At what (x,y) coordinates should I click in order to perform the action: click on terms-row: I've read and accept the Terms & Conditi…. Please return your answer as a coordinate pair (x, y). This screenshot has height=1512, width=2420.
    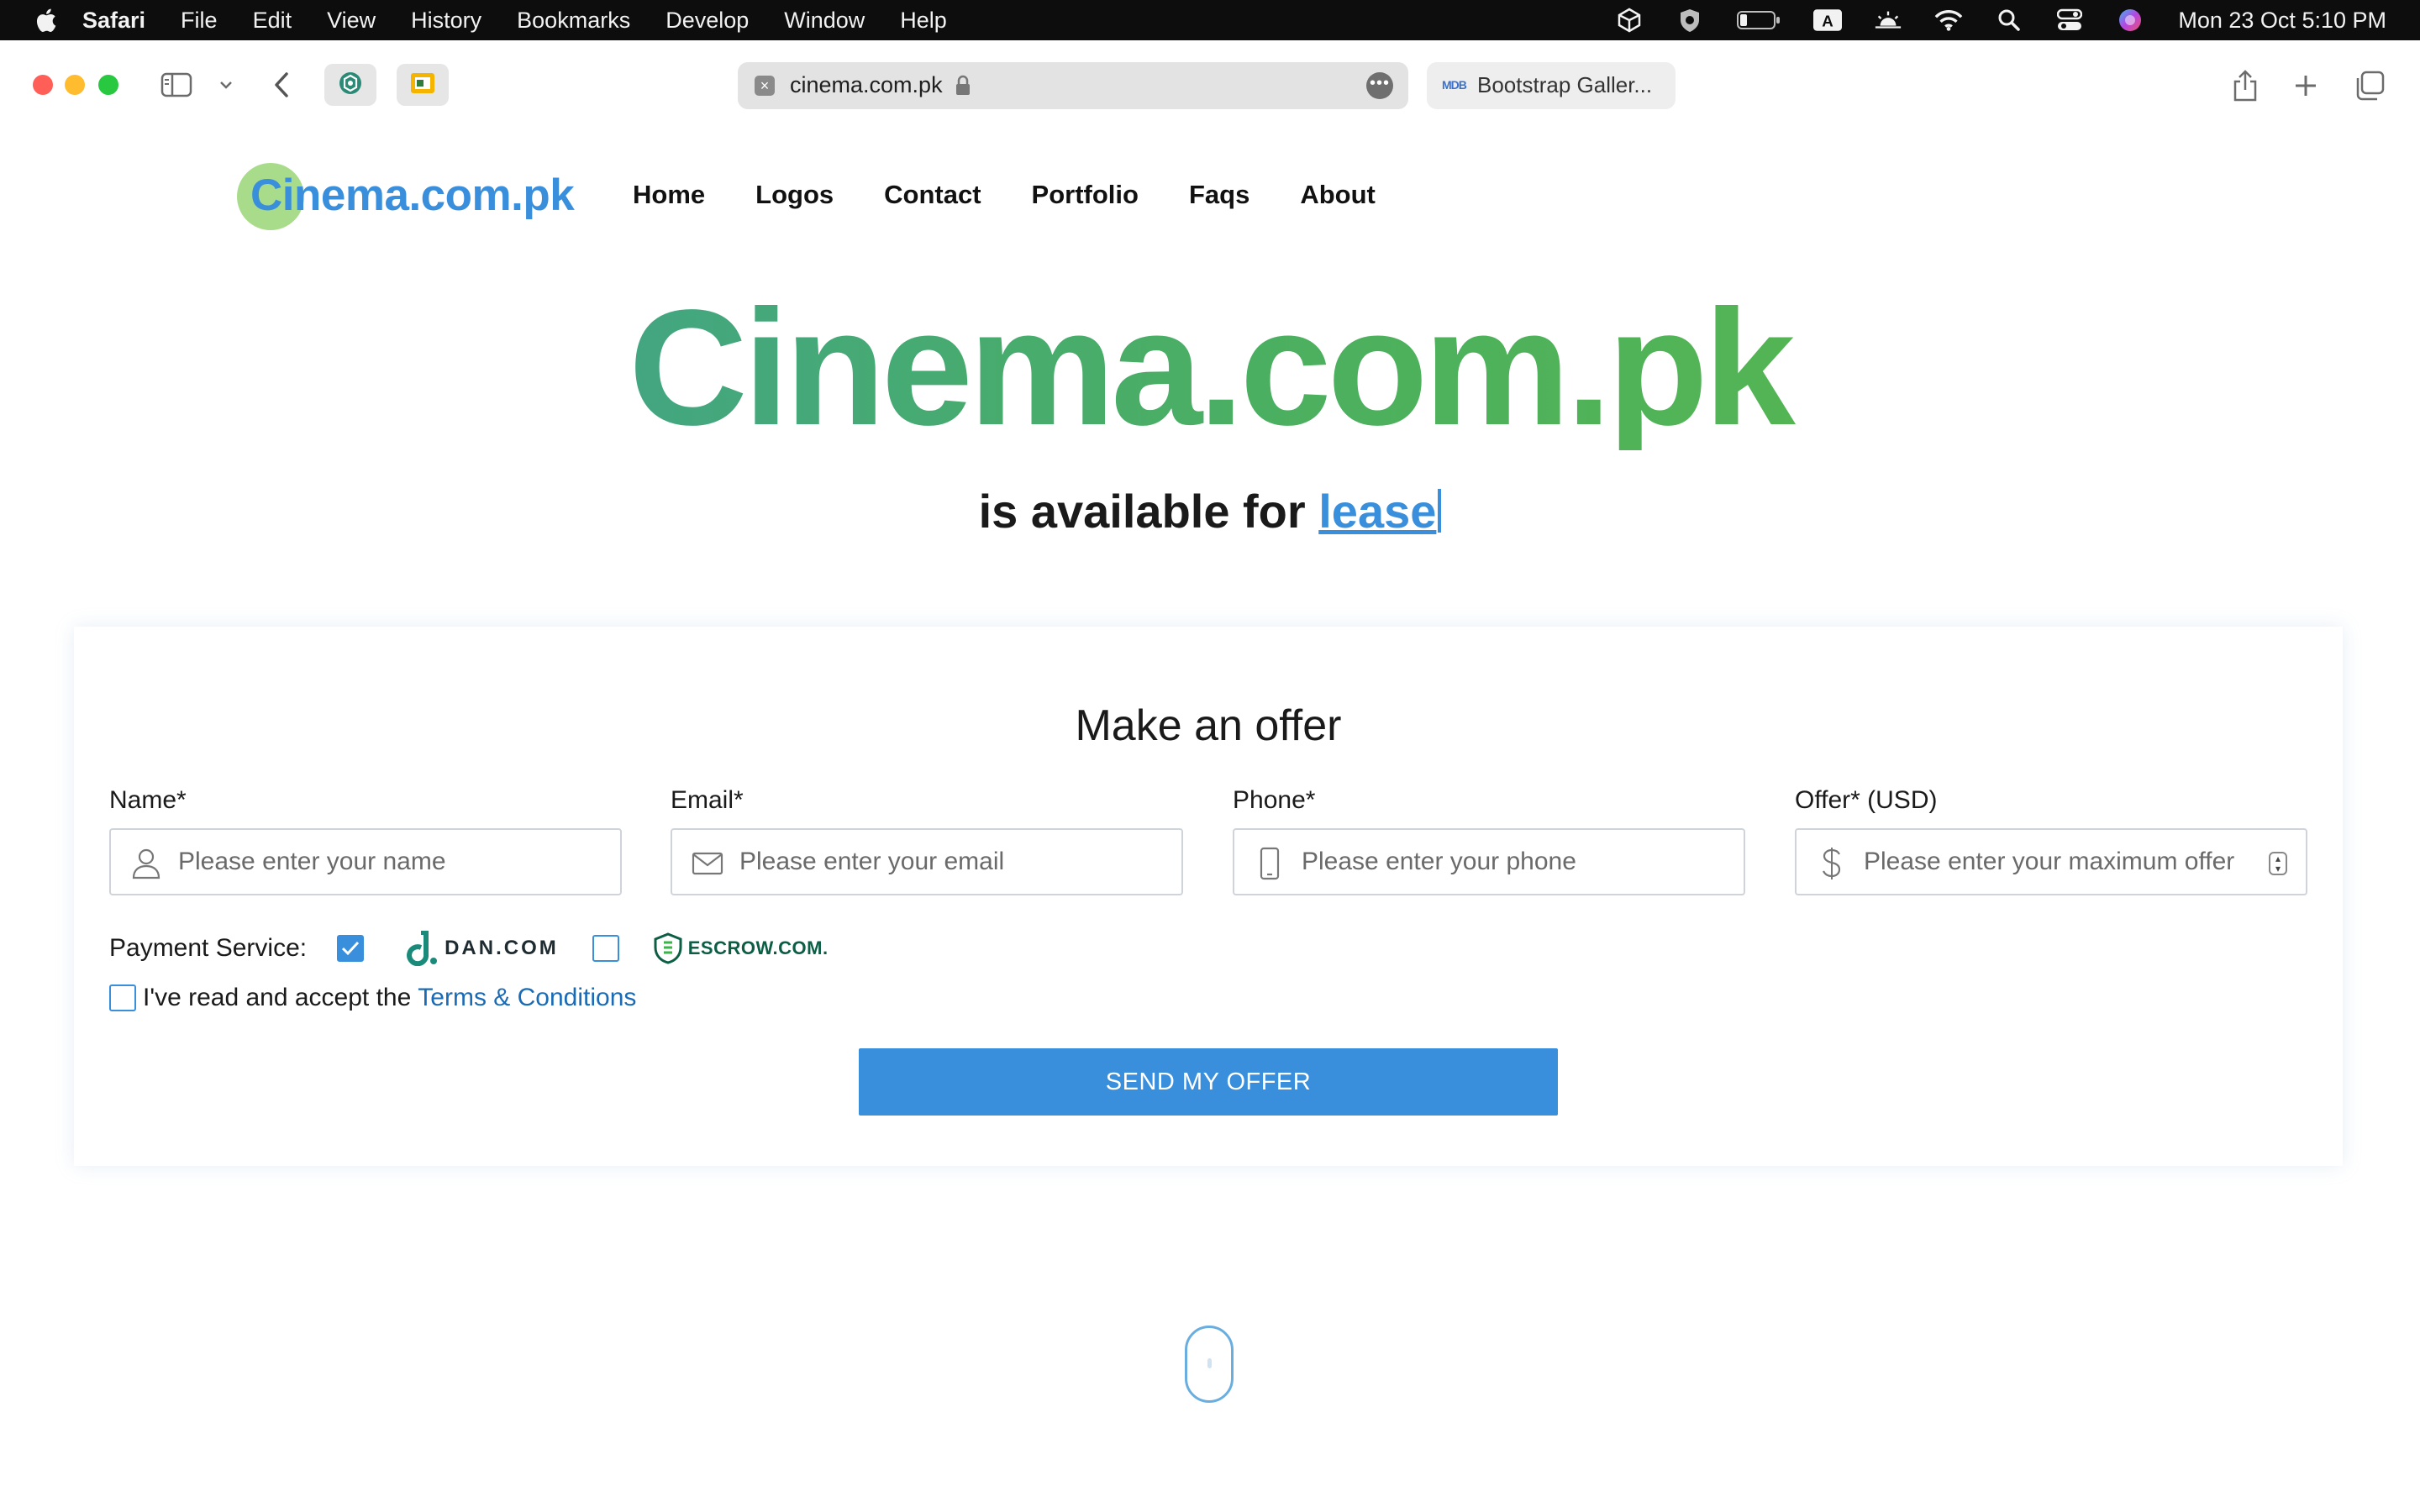
    Looking at the image, I should click on (372, 997).